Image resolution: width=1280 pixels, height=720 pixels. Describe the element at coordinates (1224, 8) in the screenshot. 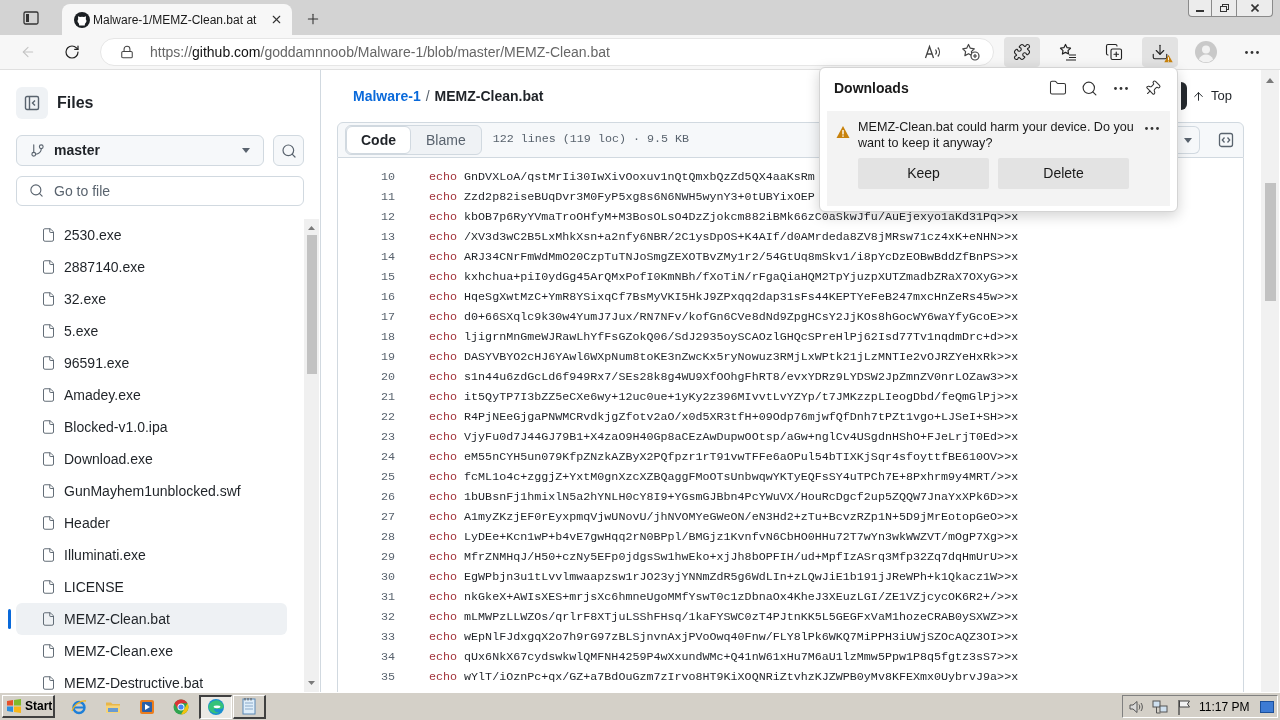

I see `restore-button` at that location.